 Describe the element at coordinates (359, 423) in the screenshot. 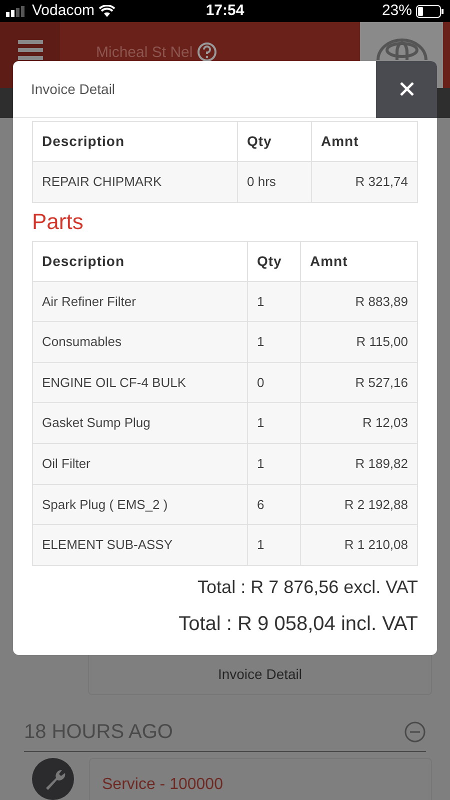

I see `table-cell: R 12,03` at that location.